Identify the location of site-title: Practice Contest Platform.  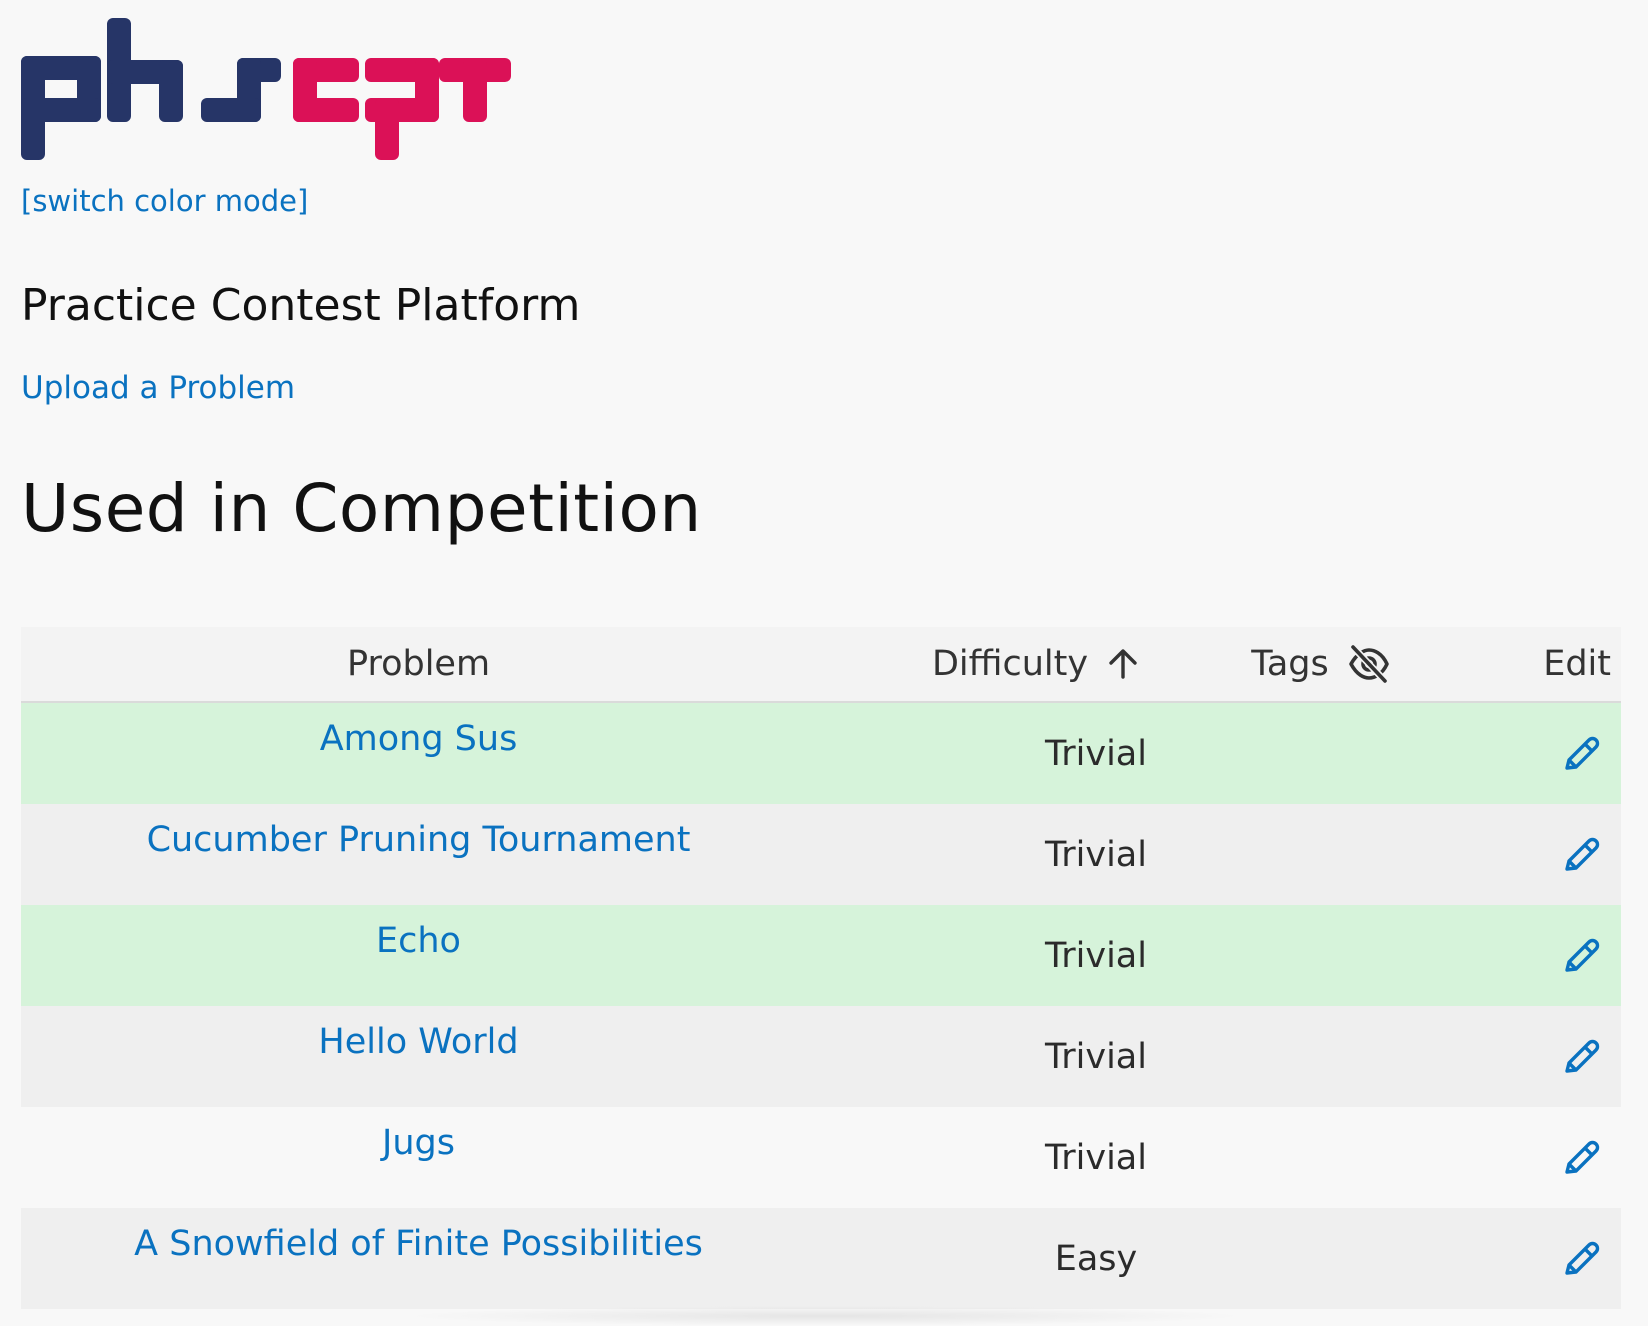
(301, 305).